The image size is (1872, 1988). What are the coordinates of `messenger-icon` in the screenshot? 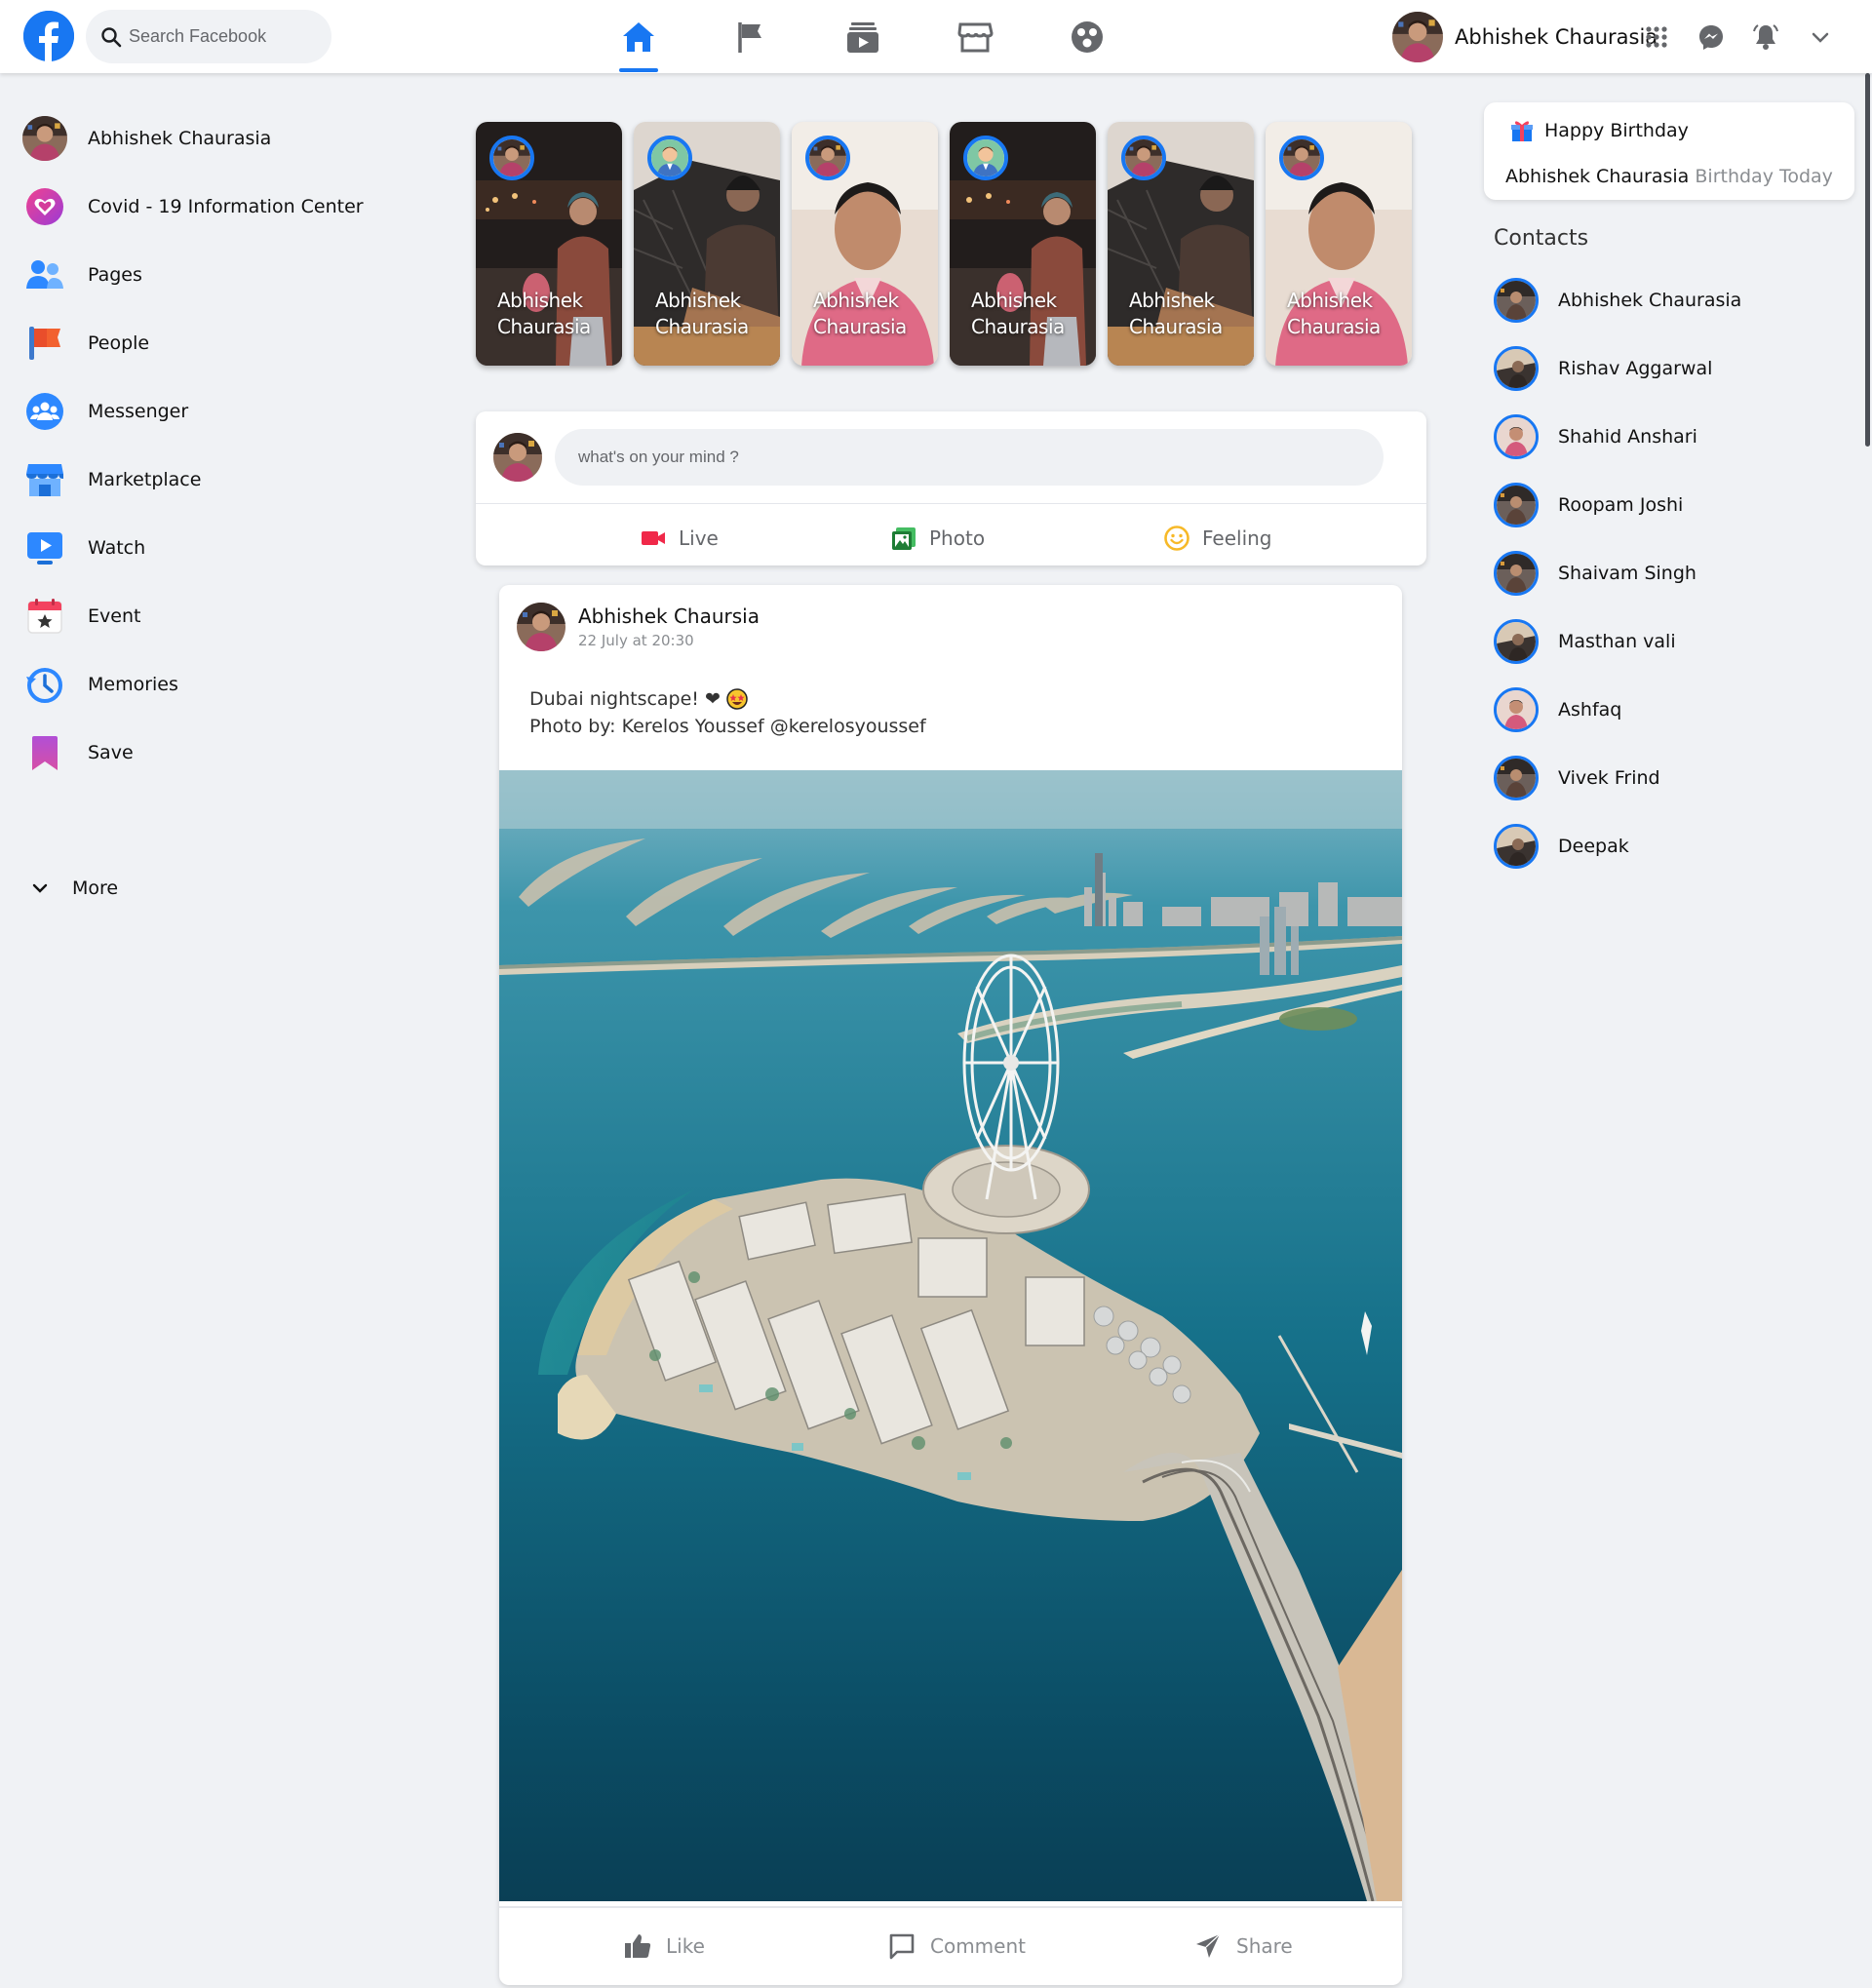 It's located at (1711, 37).